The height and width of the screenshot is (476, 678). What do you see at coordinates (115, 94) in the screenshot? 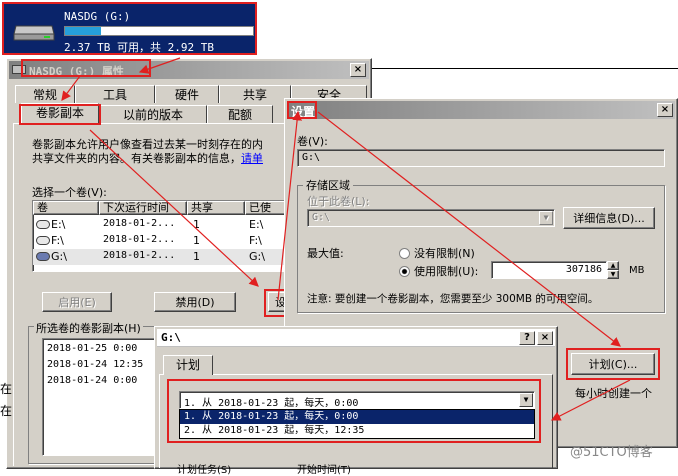
I see `tab-tools: 工具` at bounding box center [115, 94].